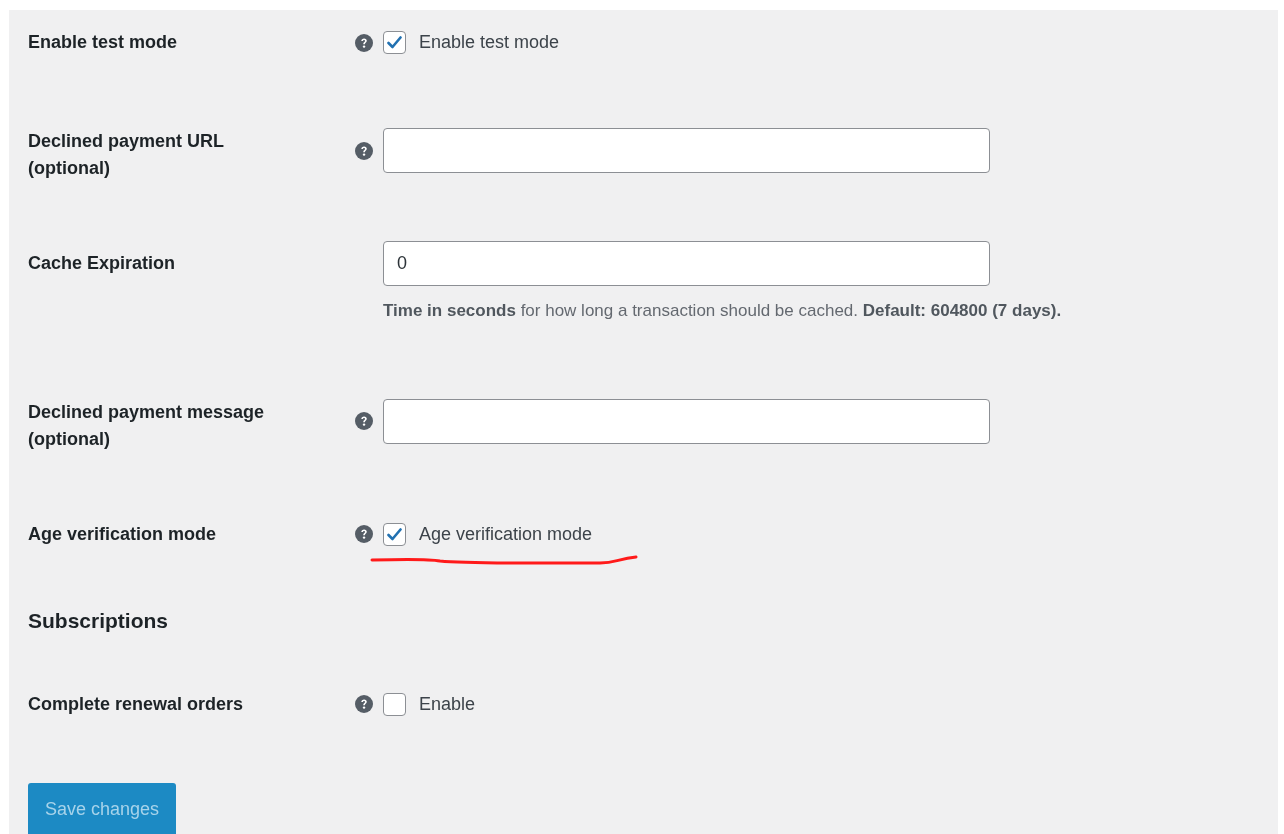 This screenshot has height=834, width=1284. What do you see at coordinates (122, 534) in the screenshot?
I see `field-label: Age verification mode` at bounding box center [122, 534].